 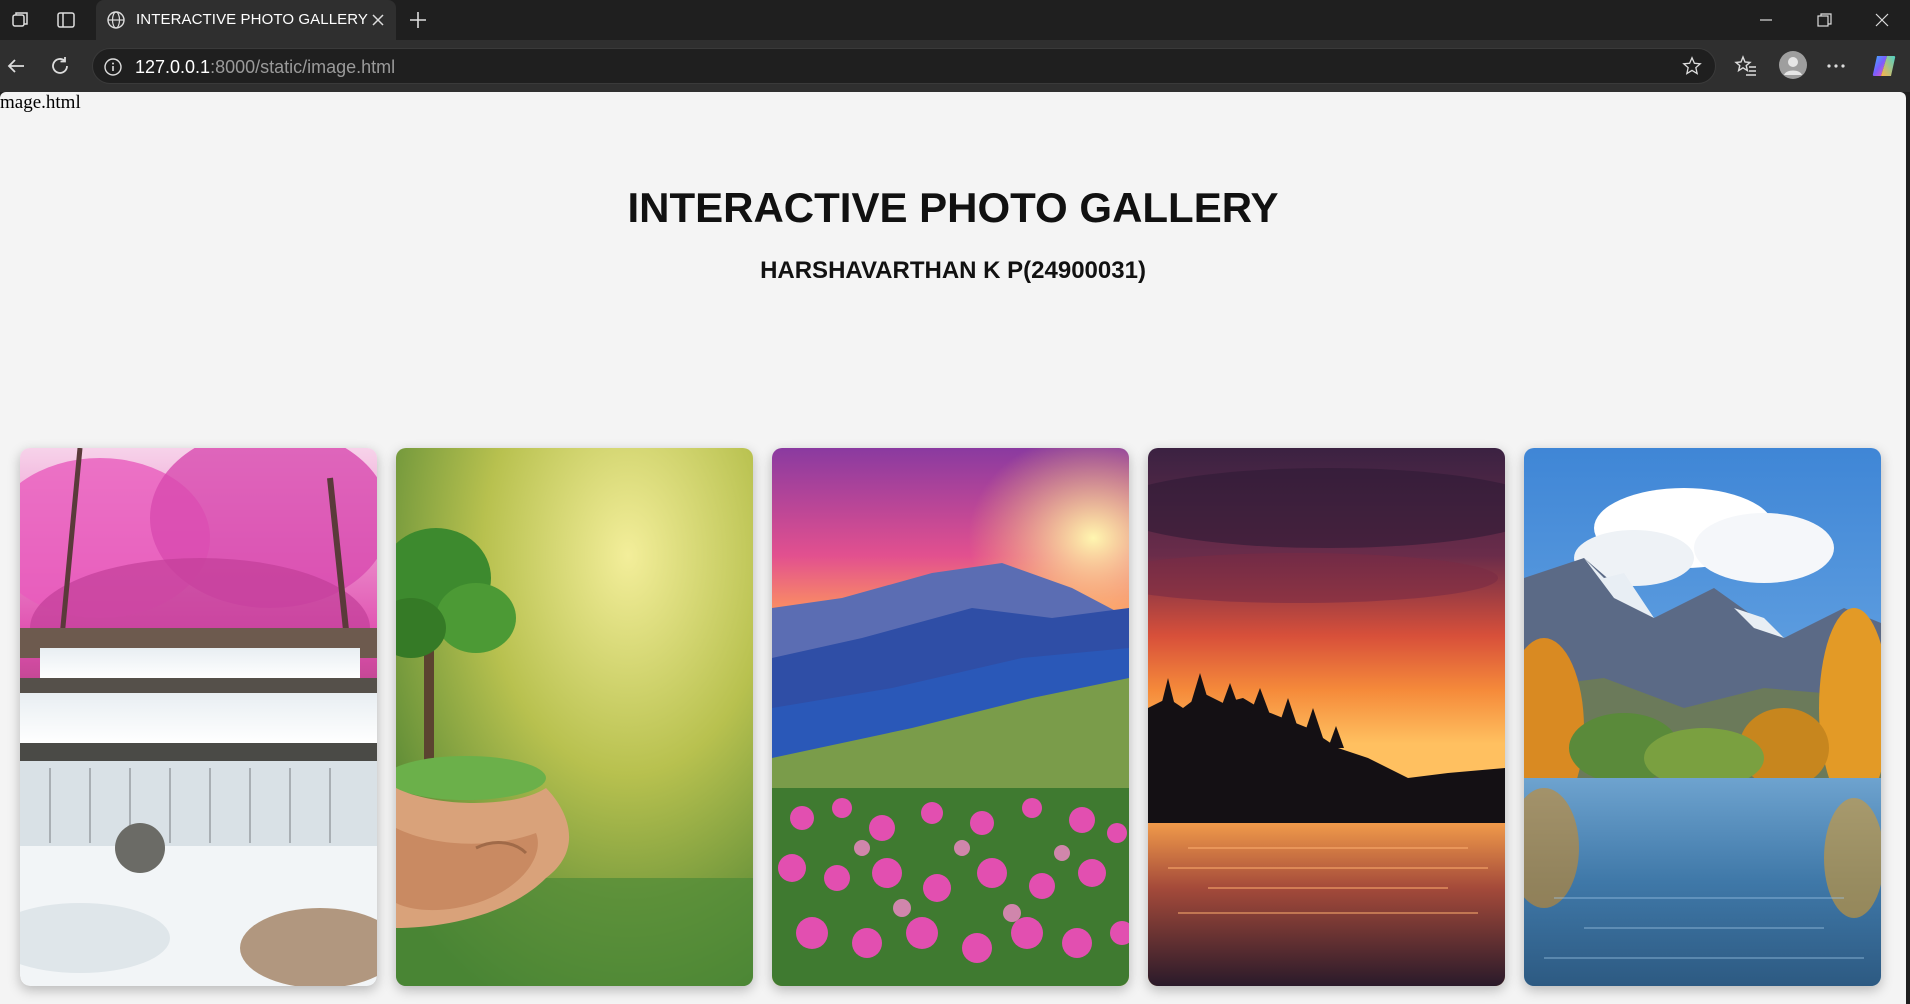 What do you see at coordinates (378, 20) in the screenshot?
I see `close-icon` at bounding box center [378, 20].